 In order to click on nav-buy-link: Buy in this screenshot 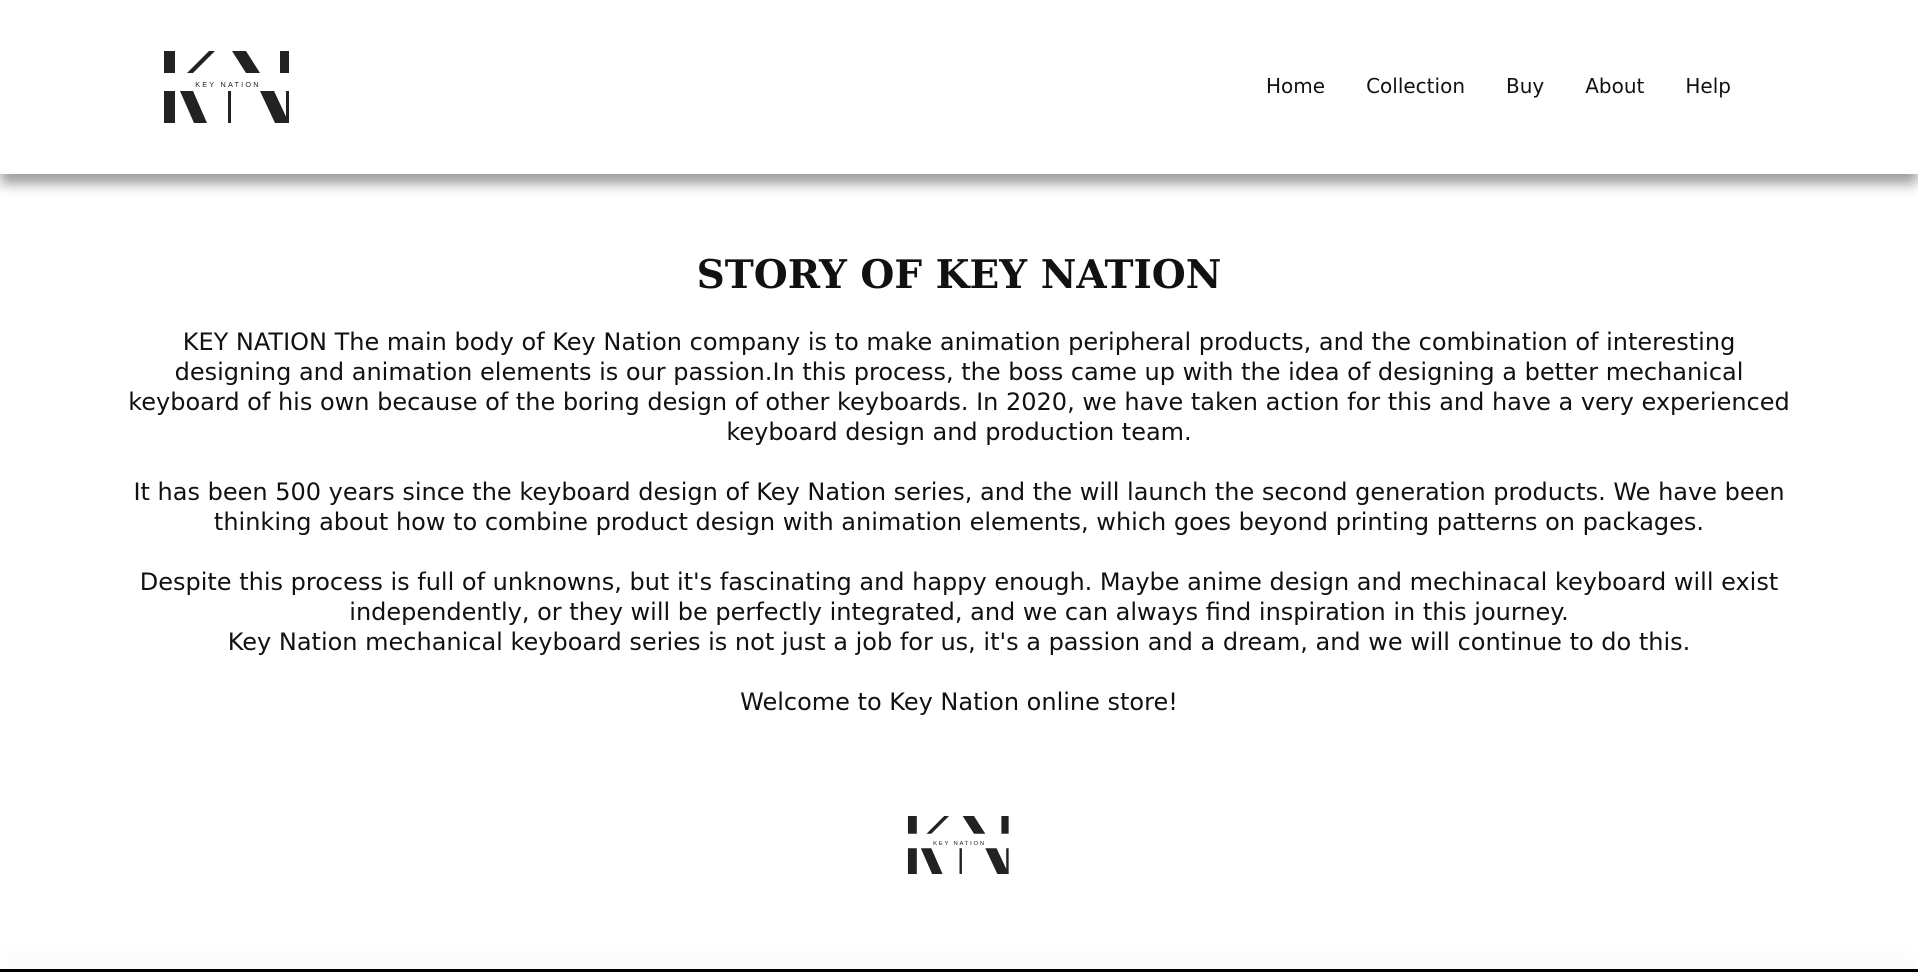, I will do `click(1525, 86)`.